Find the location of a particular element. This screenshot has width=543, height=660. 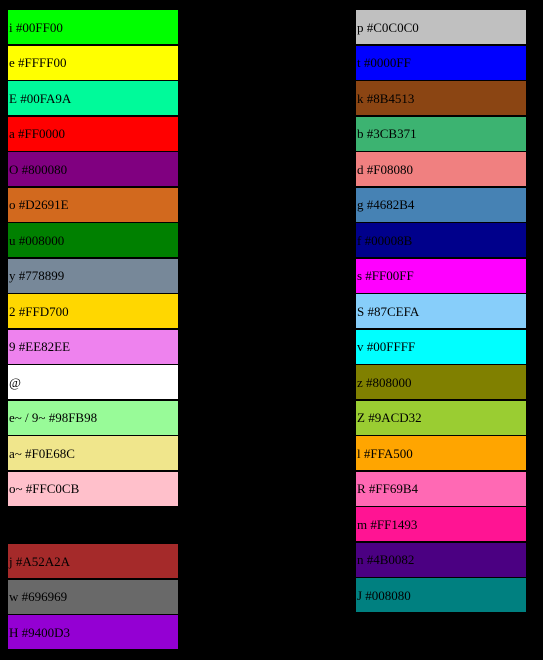

swatch-R: R #FF69B4 is located at coordinates (441, 488).